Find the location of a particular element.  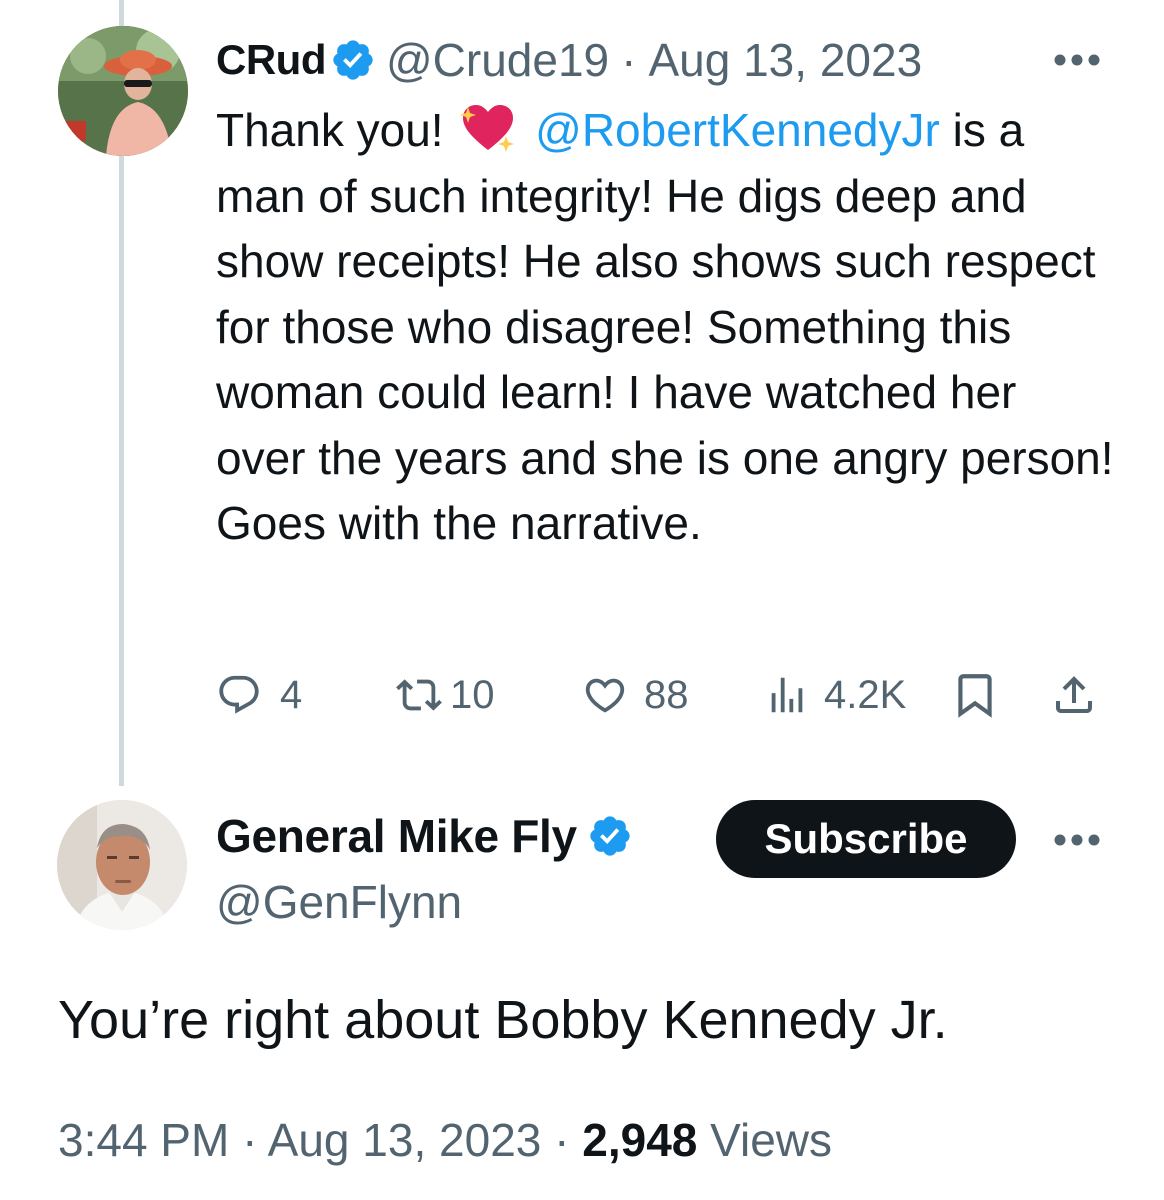

reply-tweet-header: CRud @Crude19 · Aug 13, 2023 is located at coordinates (569, 60).